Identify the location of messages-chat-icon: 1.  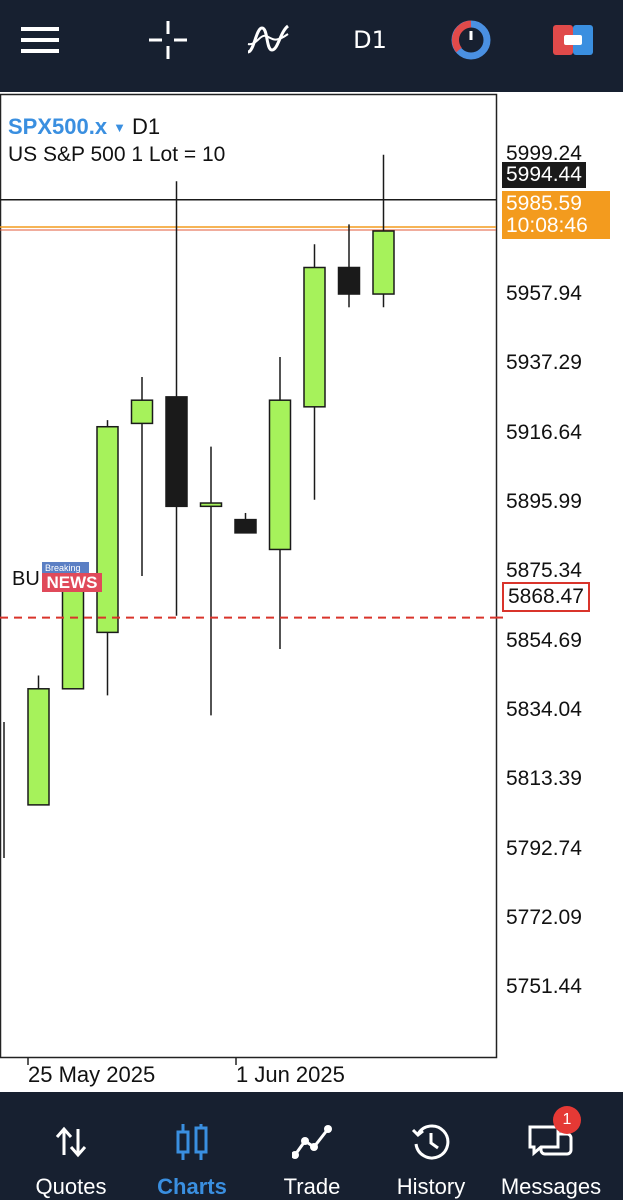
(554, 1134).